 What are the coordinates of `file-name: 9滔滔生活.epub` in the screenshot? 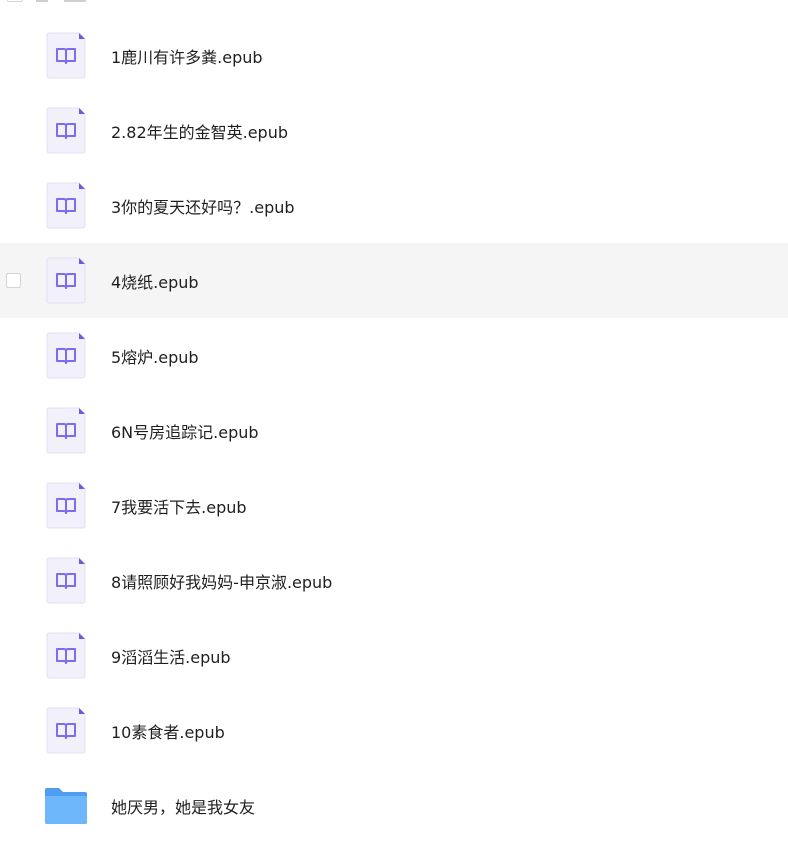 It's located at (171, 656).